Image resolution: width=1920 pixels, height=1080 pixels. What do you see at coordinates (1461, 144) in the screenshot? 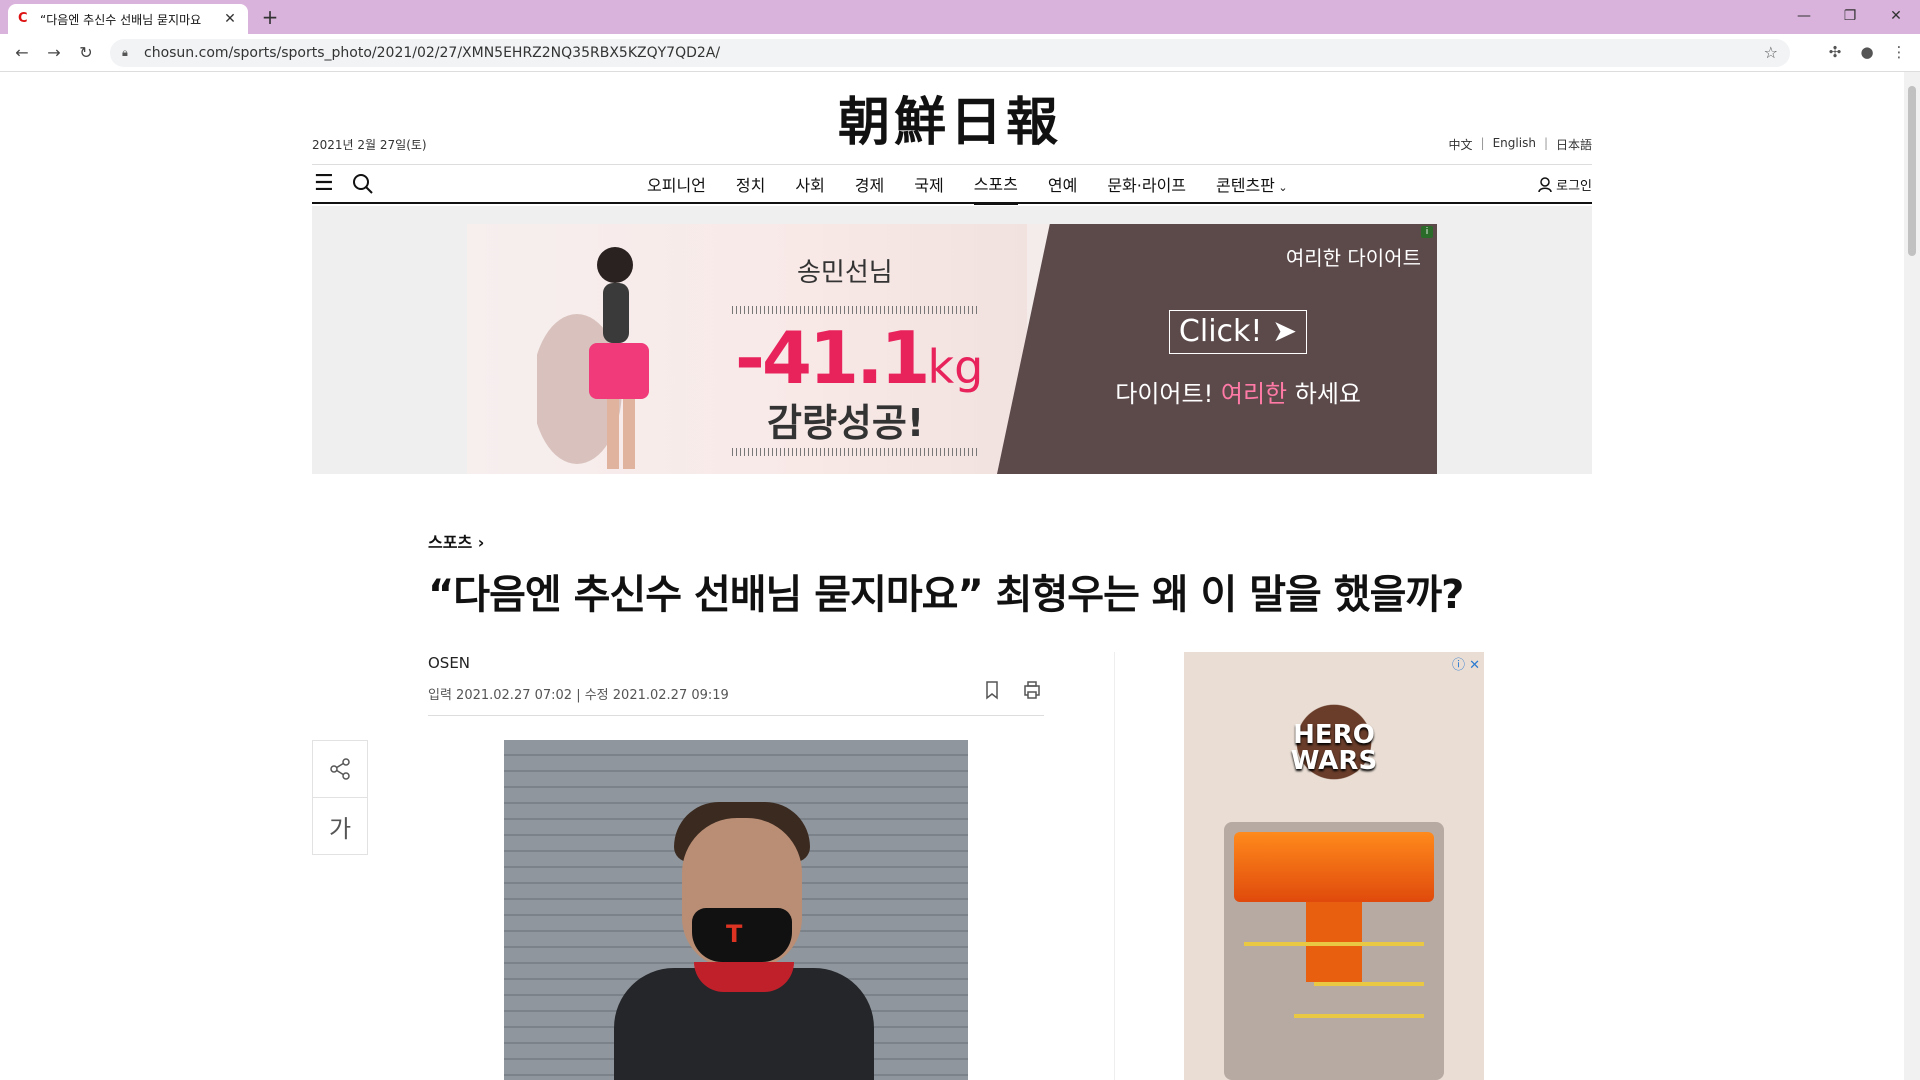
I see `lang-chinese: 中文` at bounding box center [1461, 144].